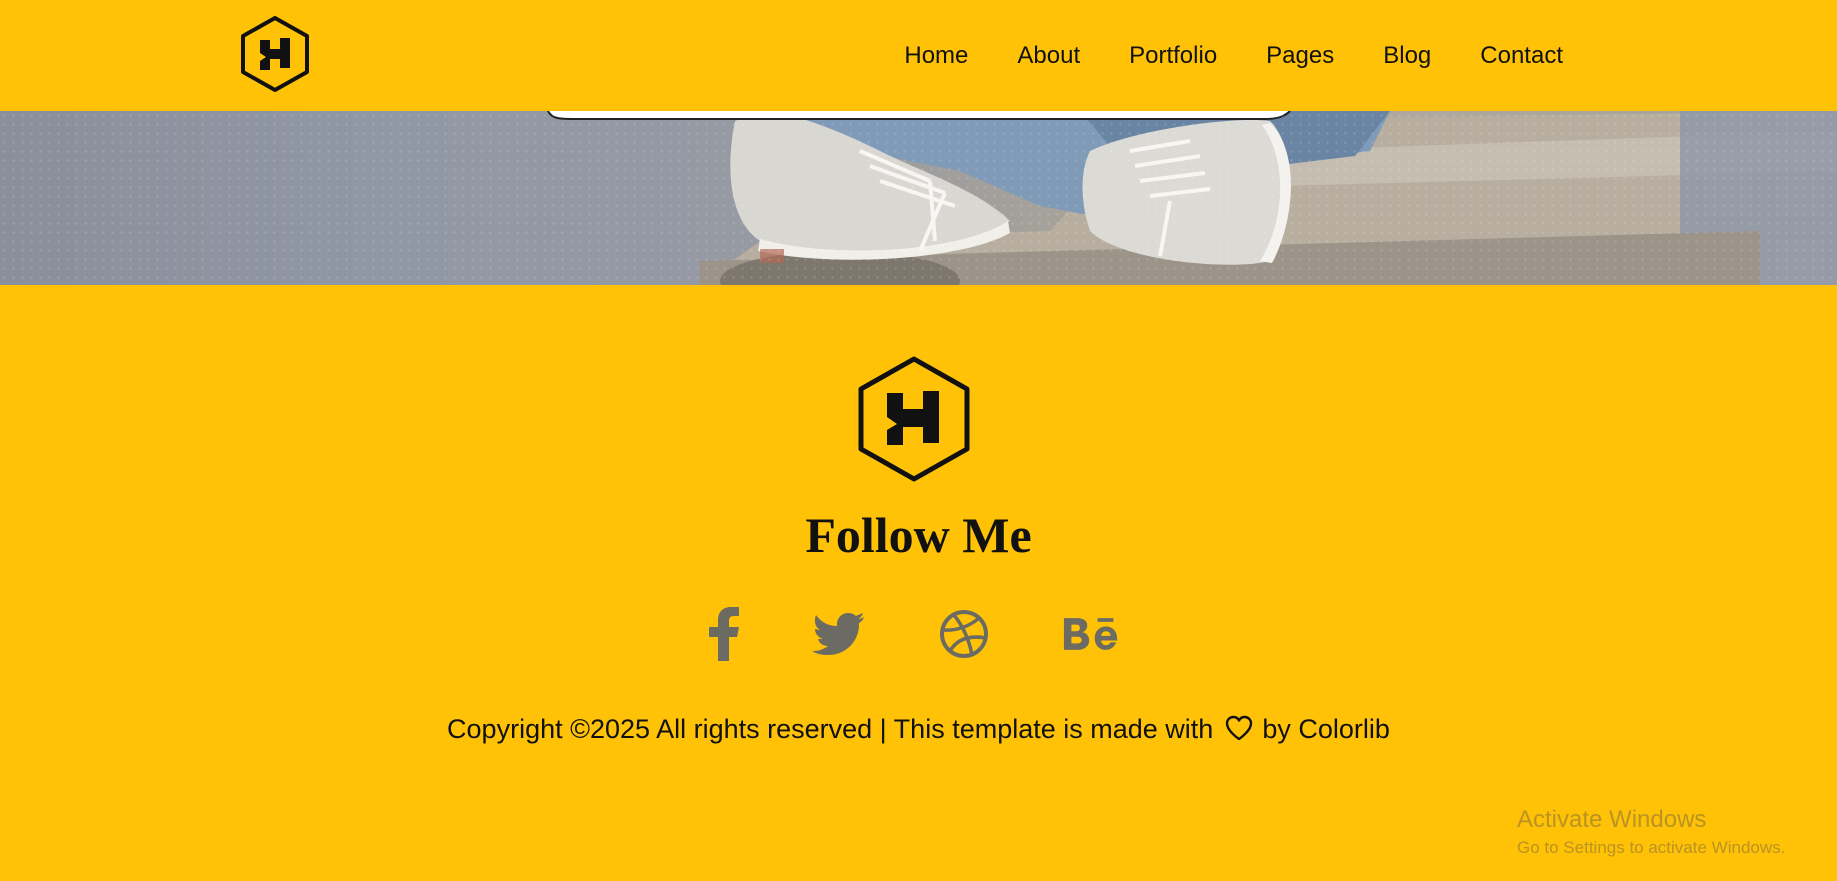 The width and height of the screenshot is (1837, 881). I want to click on dribbble-icon, so click(964, 634).